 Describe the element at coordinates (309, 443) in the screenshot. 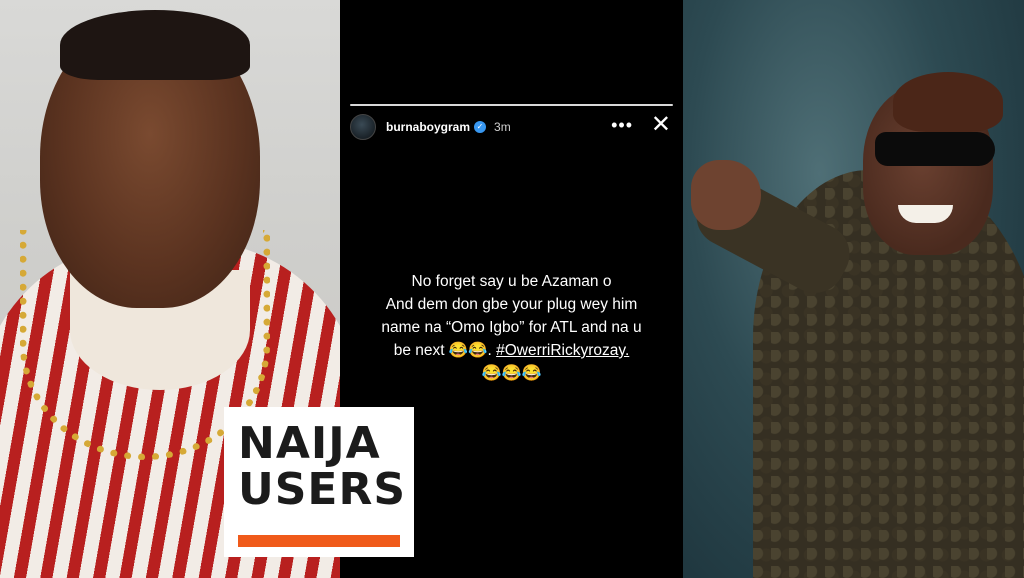

I see `logo-line-1: NAIJA` at that location.